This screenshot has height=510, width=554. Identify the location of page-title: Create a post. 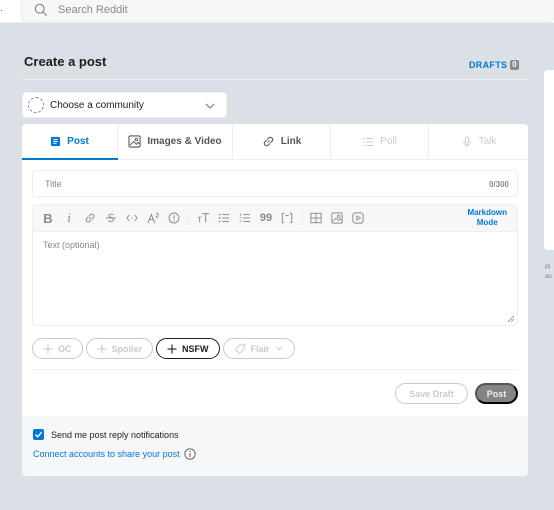
(65, 61).